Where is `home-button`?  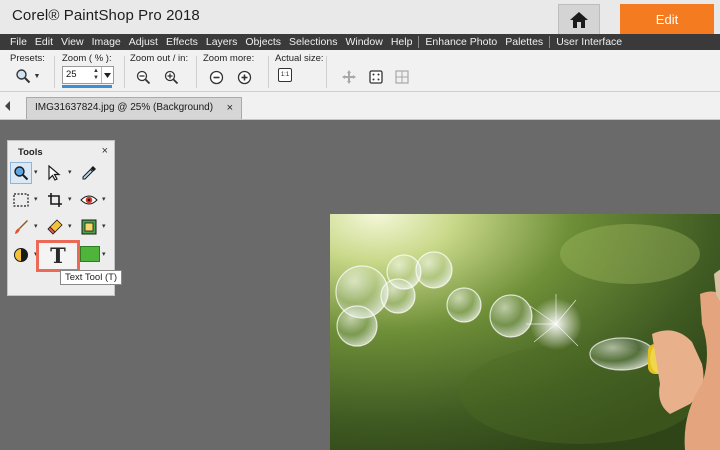
home-button is located at coordinates (579, 19).